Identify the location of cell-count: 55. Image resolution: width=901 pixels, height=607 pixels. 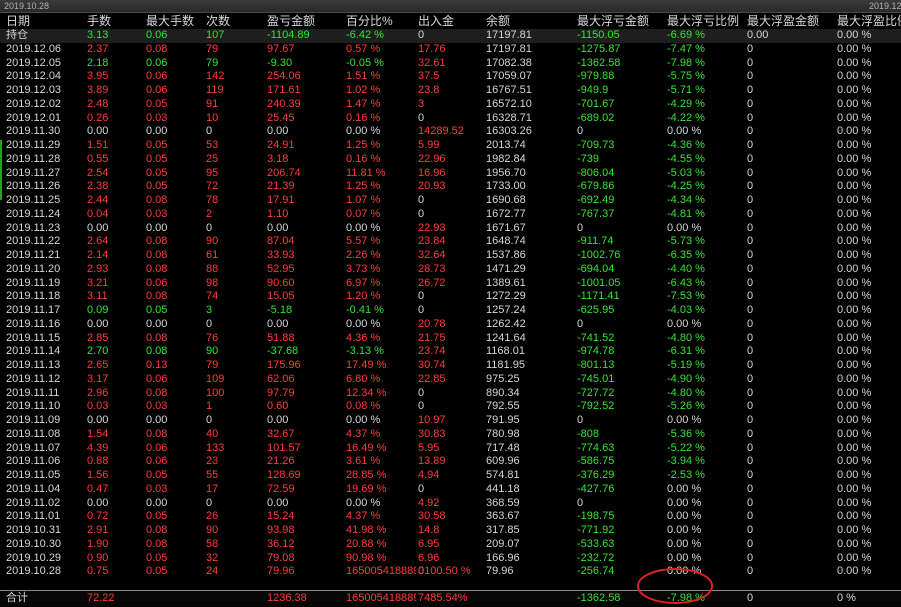
(212, 475).